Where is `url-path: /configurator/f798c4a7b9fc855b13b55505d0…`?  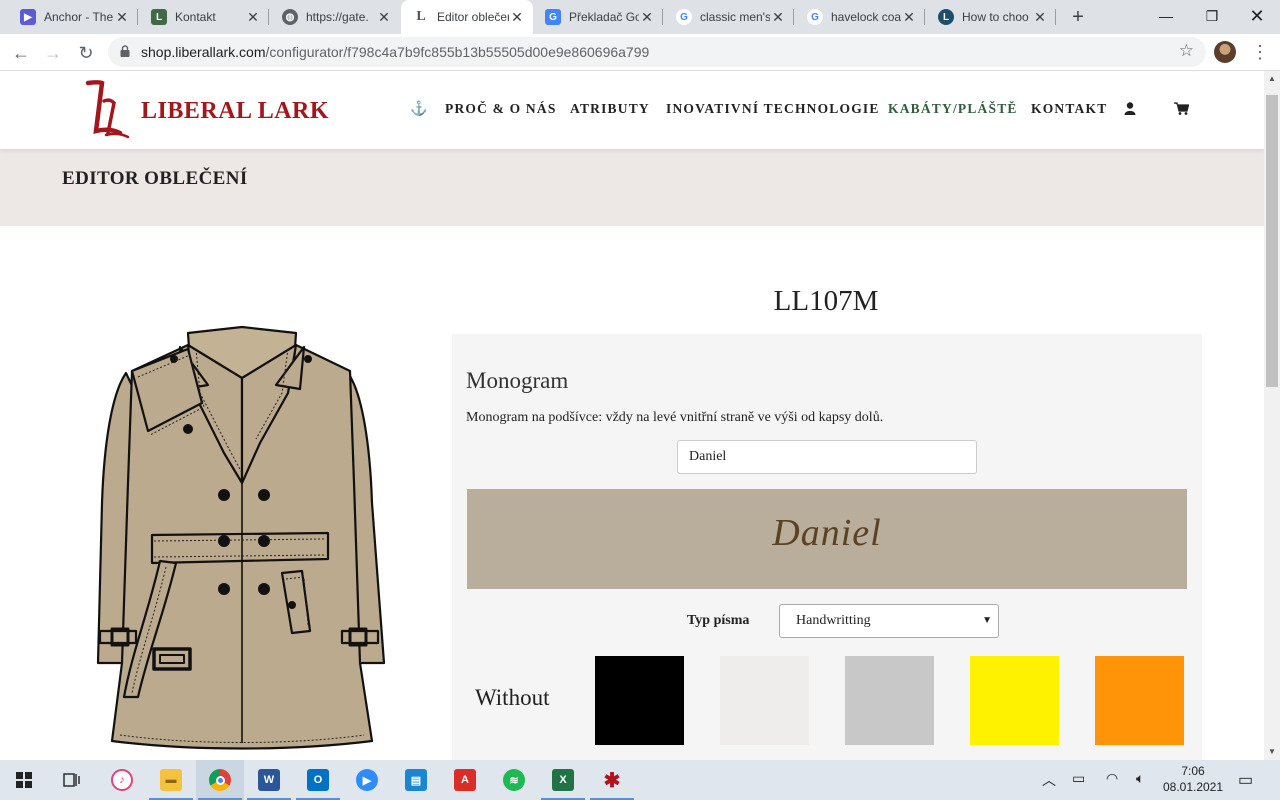
url-path: /configurator/f798c4a7b9fc855b13b55505d0… is located at coordinates (457, 52).